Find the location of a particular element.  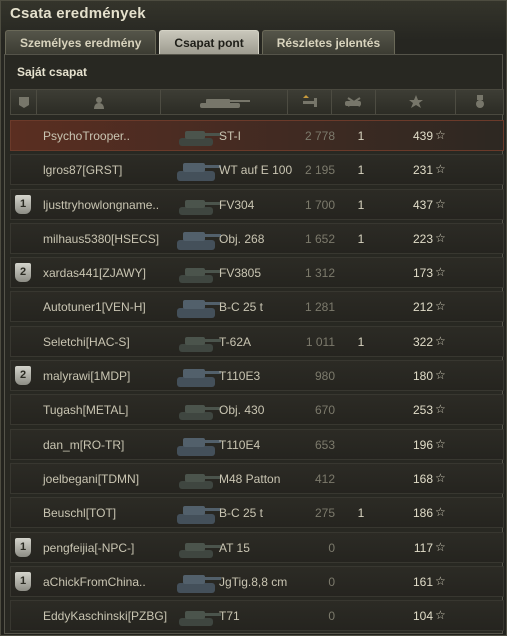

experience-score: 439 is located at coordinates (422, 136).